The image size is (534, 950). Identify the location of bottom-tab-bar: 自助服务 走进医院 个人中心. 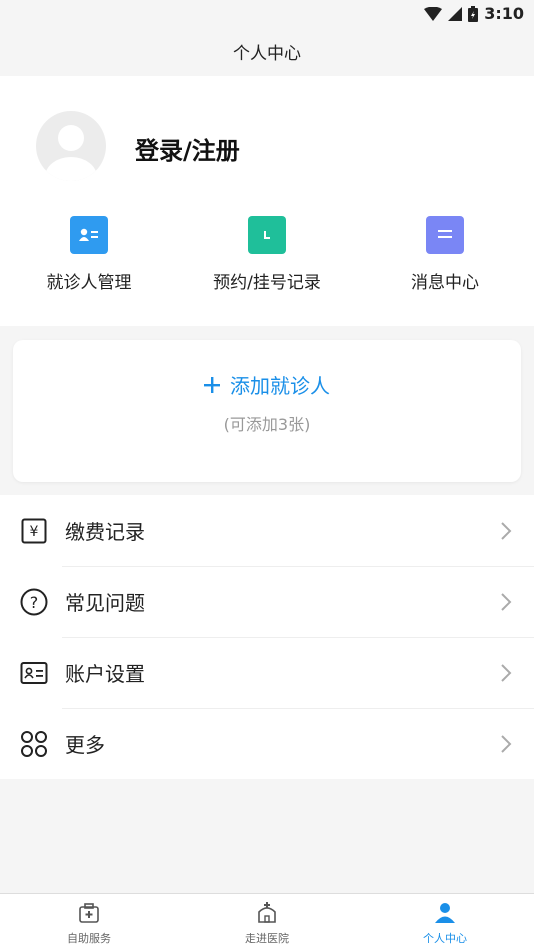
(267, 921).